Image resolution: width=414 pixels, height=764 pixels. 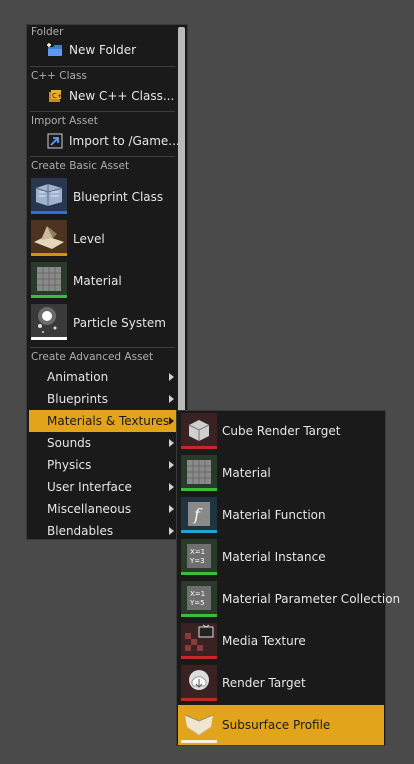 I want to click on material-function-item: f Material Function, so click(x=281, y=515).